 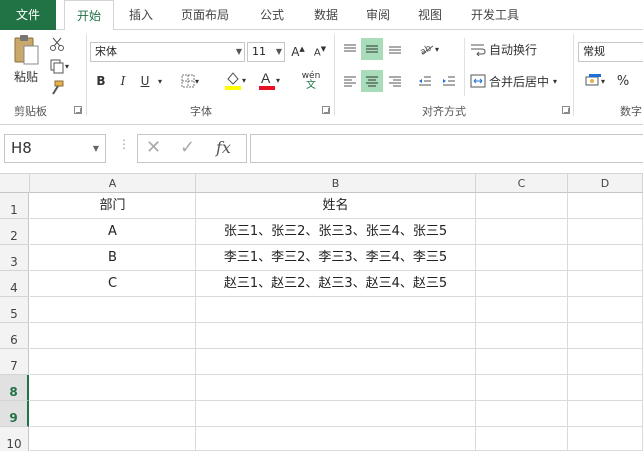 I want to click on row-header-10: 10, so click(x=14, y=439).